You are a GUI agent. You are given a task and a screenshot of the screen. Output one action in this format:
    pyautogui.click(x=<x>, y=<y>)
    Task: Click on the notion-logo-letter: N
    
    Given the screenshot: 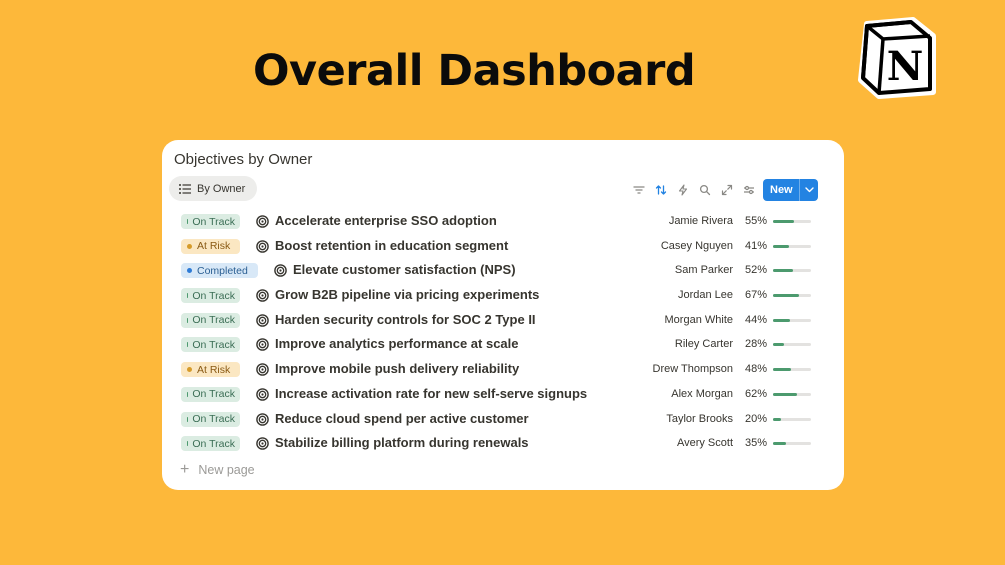 What is the action you would take?
    pyautogui.click(x=905, y=66)
    